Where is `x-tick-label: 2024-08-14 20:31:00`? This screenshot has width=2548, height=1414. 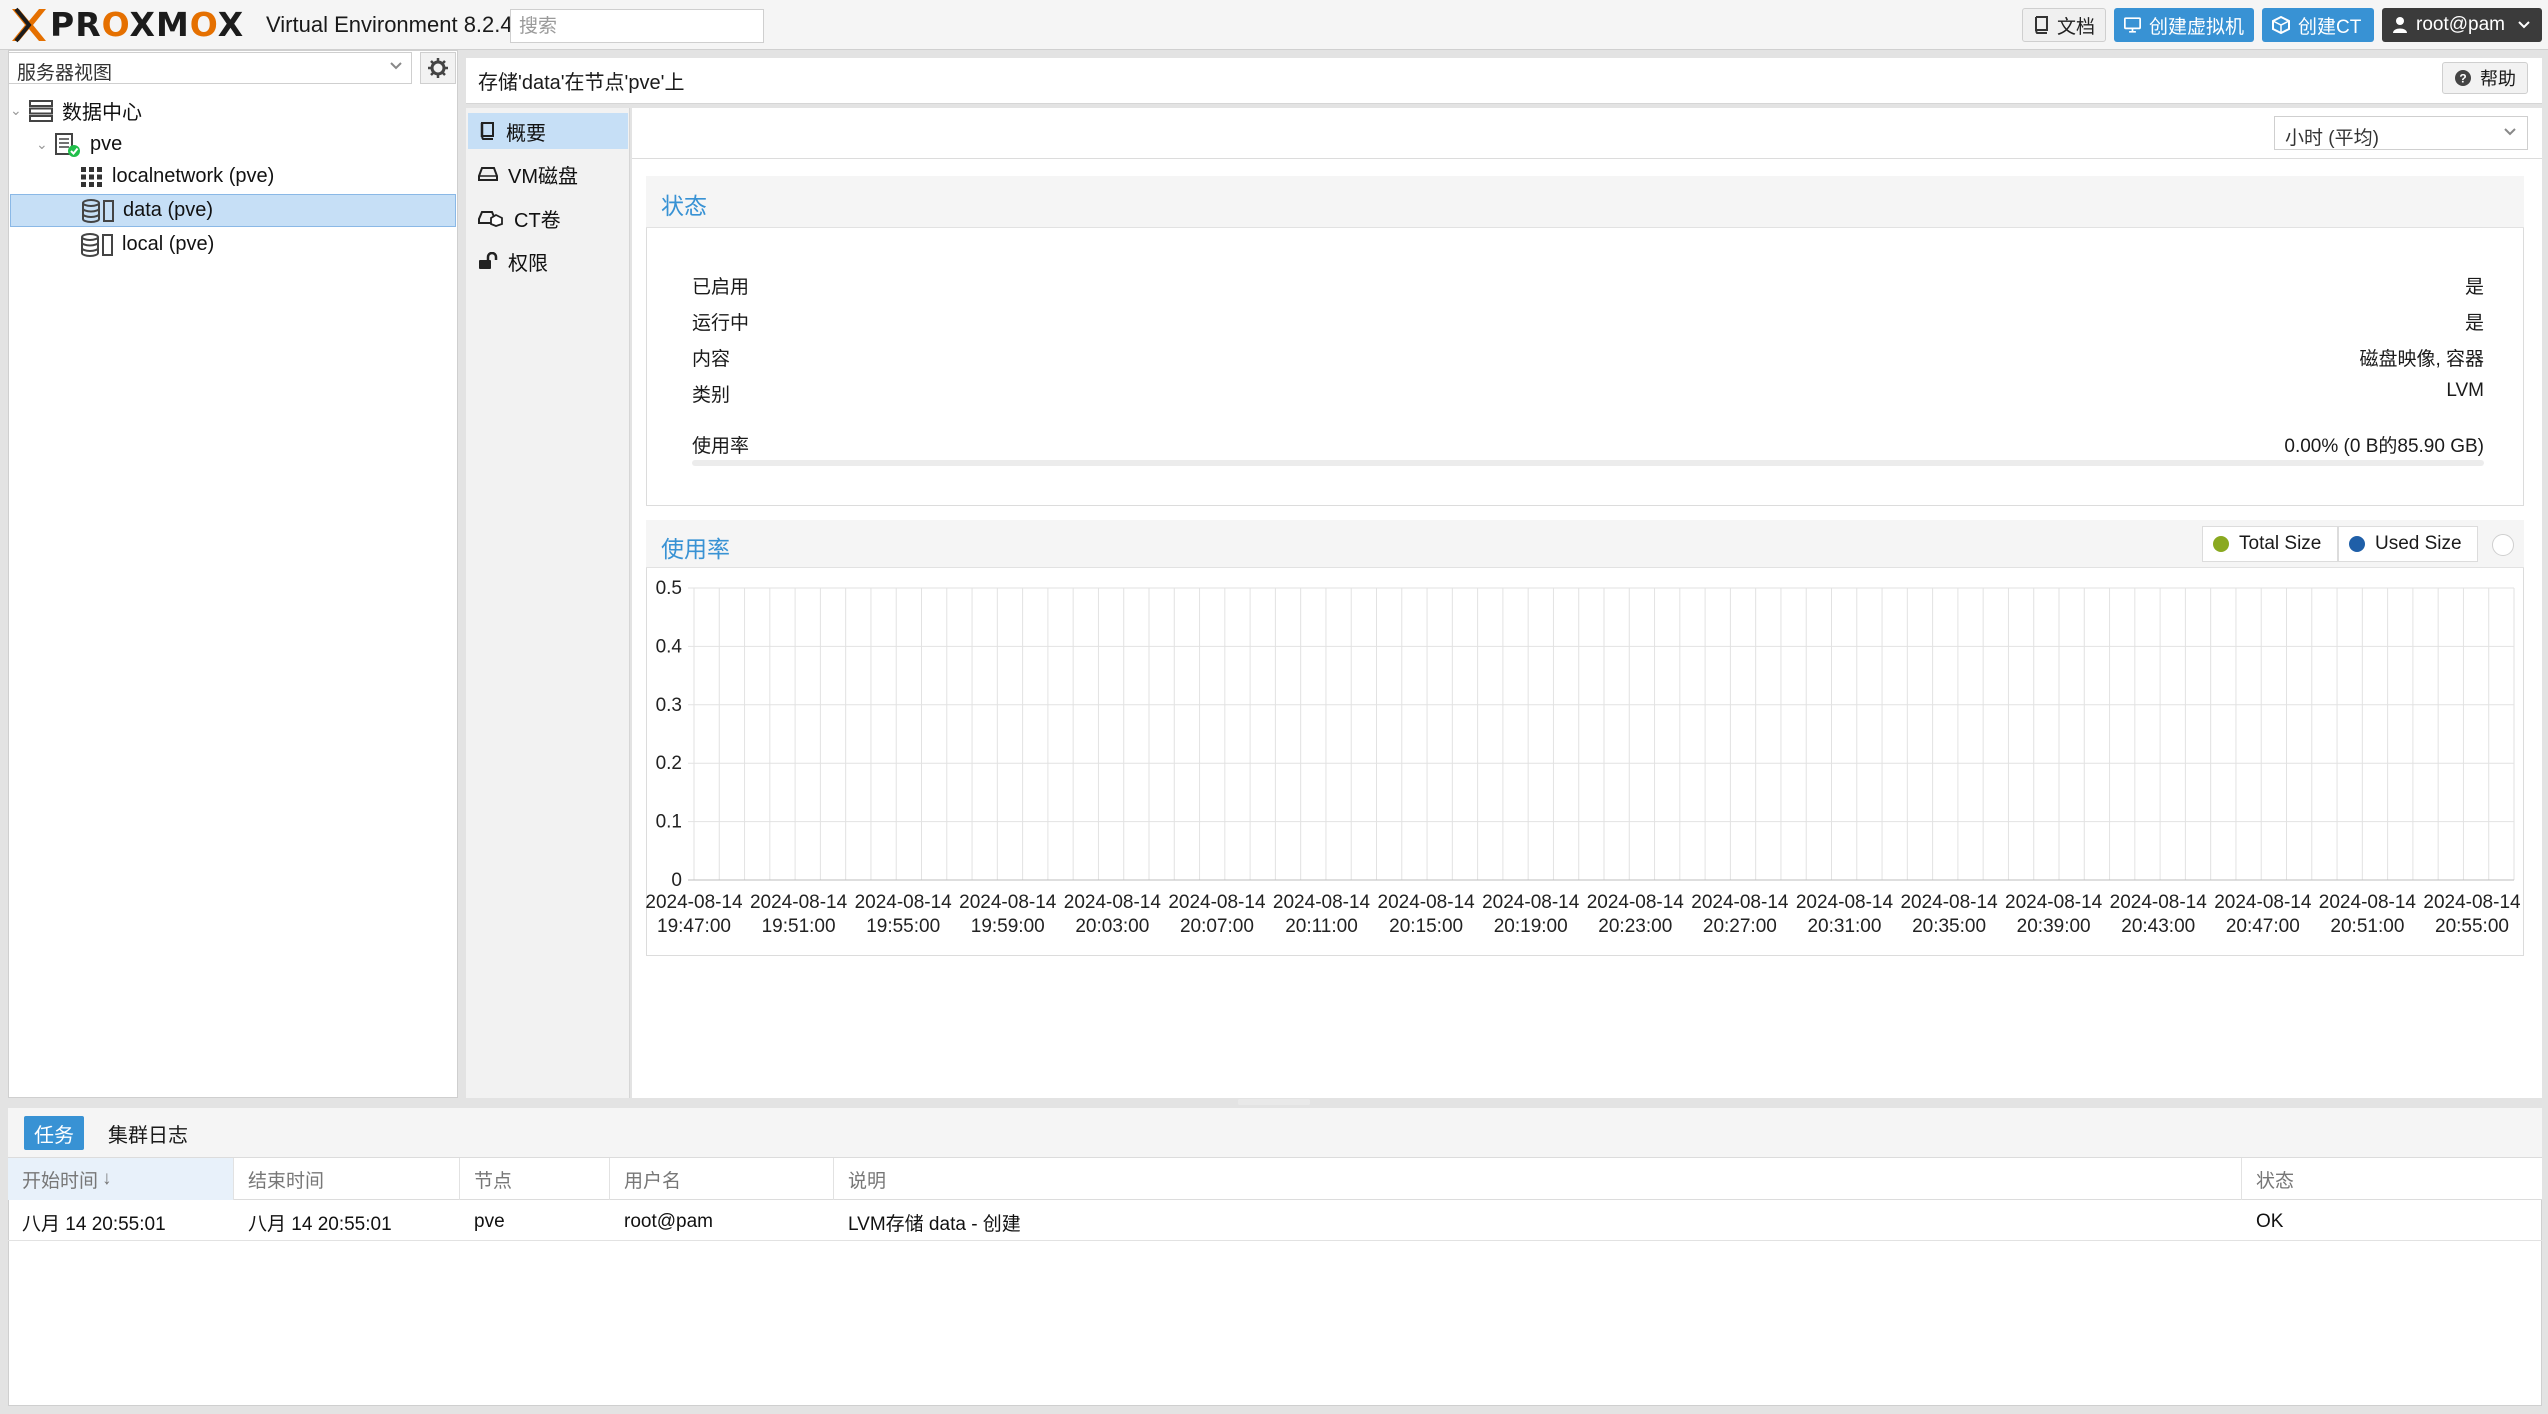 x-tick-label: 2024-08-14 20:31:00 is located at coordinates (1845, 914).